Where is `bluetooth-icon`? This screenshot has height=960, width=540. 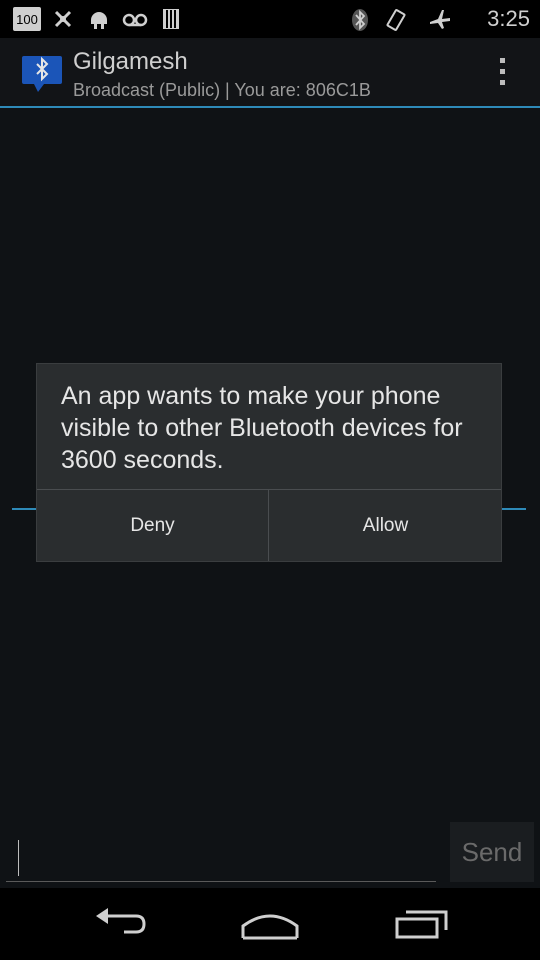 bluetooth-icon is located at coordinates (360, 19).